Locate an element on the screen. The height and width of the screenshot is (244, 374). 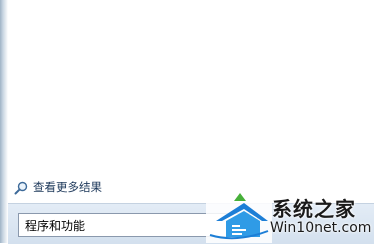
site-watermark: 系统之家 Win10net.com is located at coordinates (290, 217).